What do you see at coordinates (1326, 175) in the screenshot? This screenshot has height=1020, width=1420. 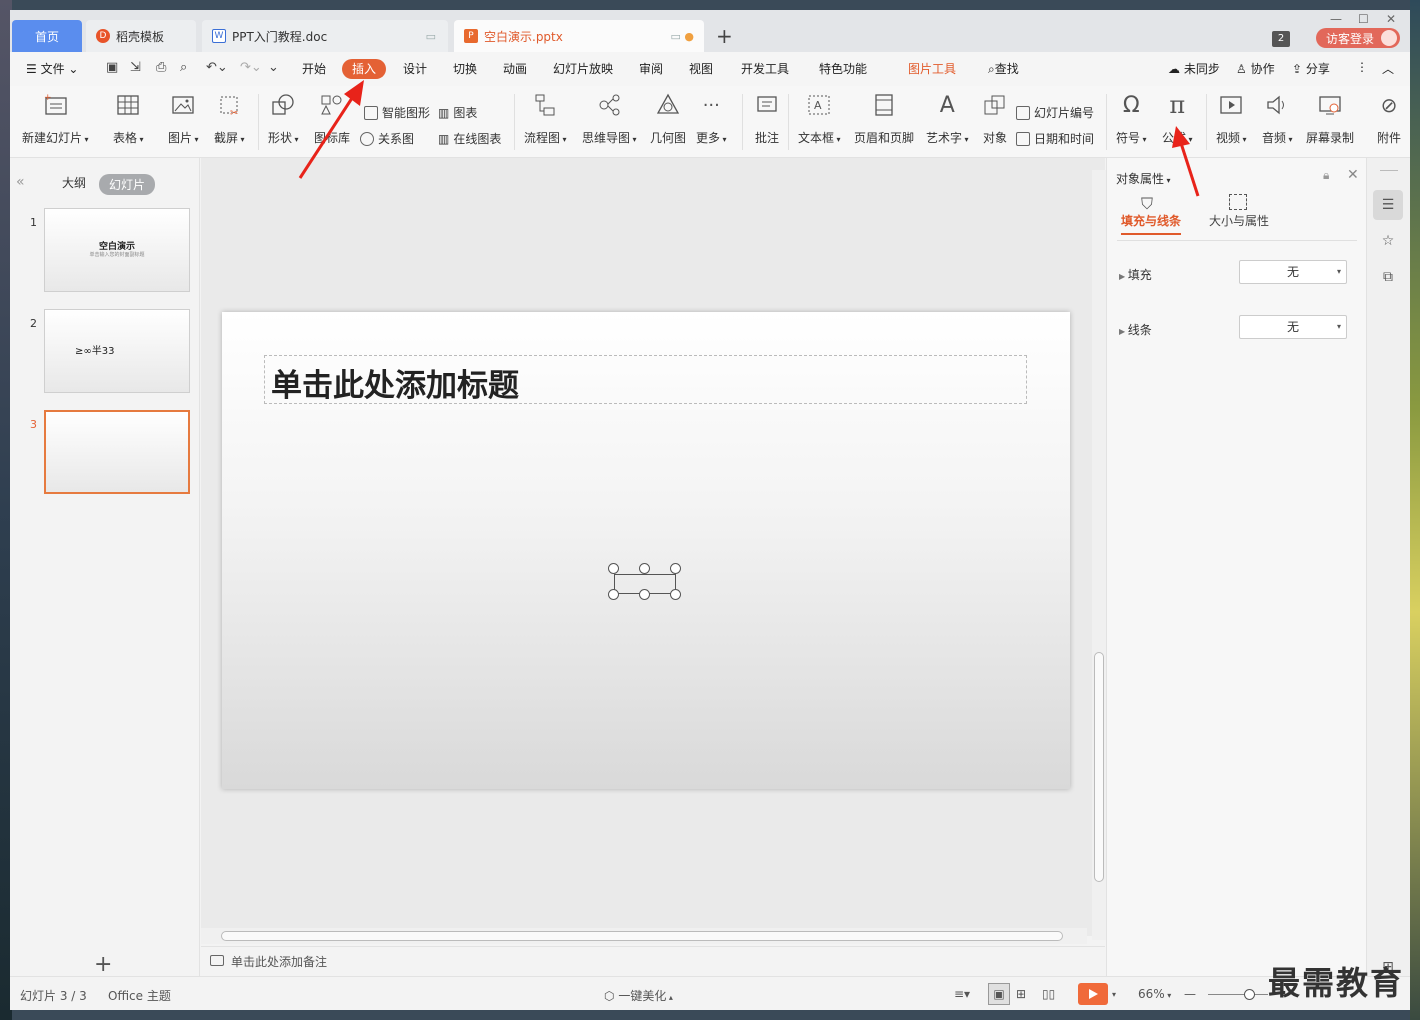 I see `lock-icon: 🔒︎` at bounding box center [1326, 175].